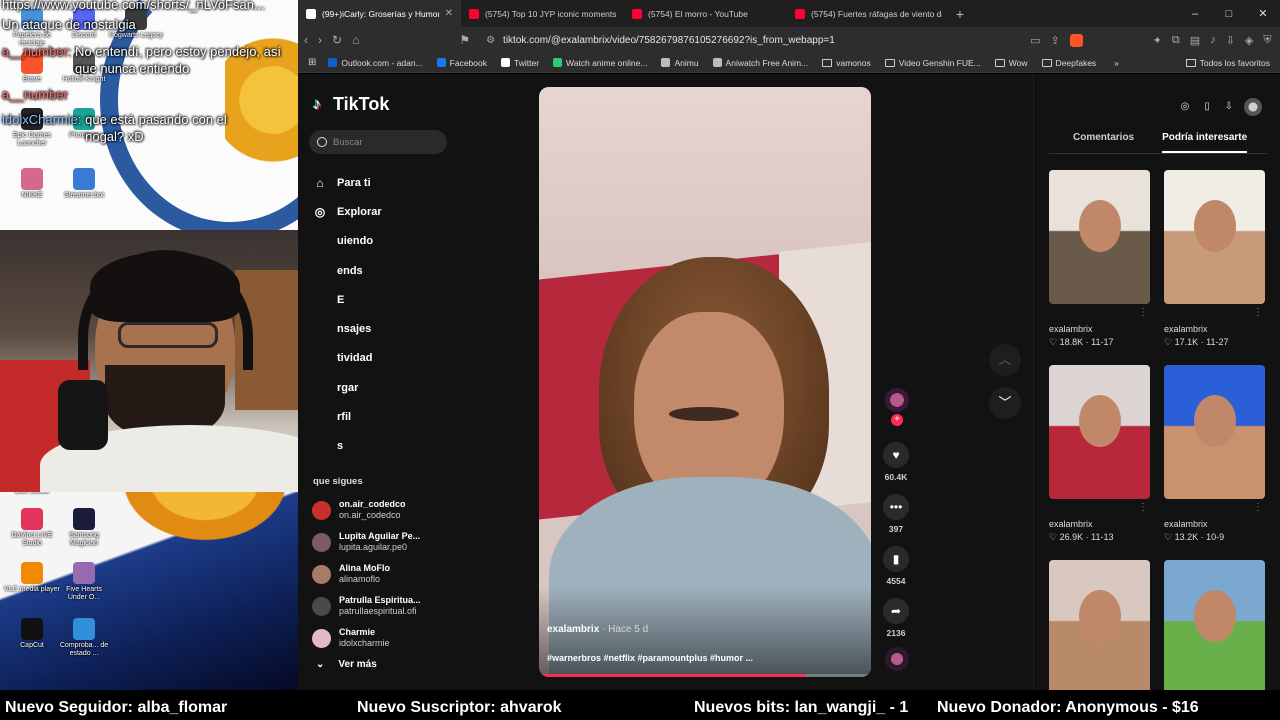  What do you see at coordinates (449, 13) in the screenshot?
I see `close-tab-icon: ✕` at bounding box center [449, 13].